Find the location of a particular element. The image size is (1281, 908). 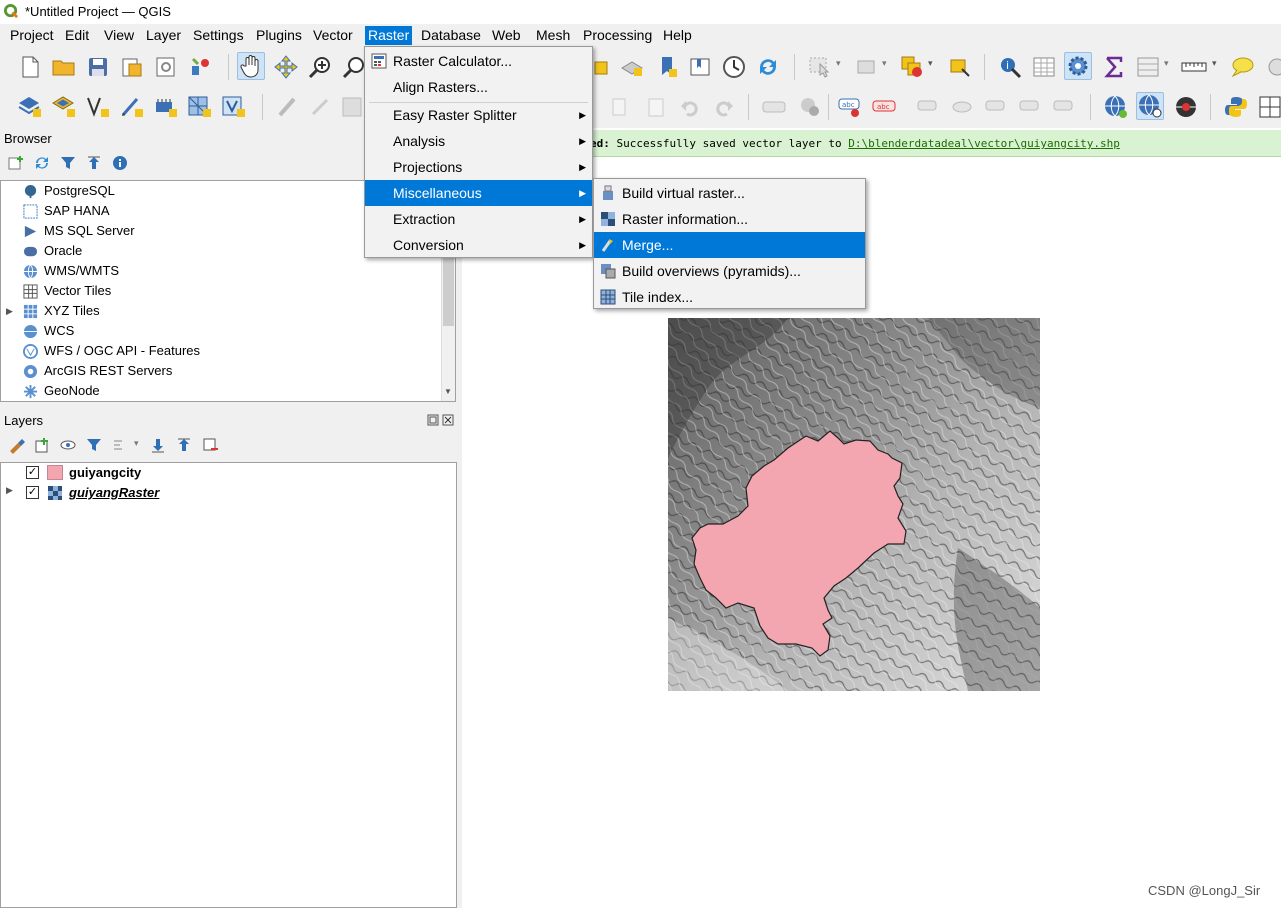

manage-visibility-icon is located at coordinates (68, 445).